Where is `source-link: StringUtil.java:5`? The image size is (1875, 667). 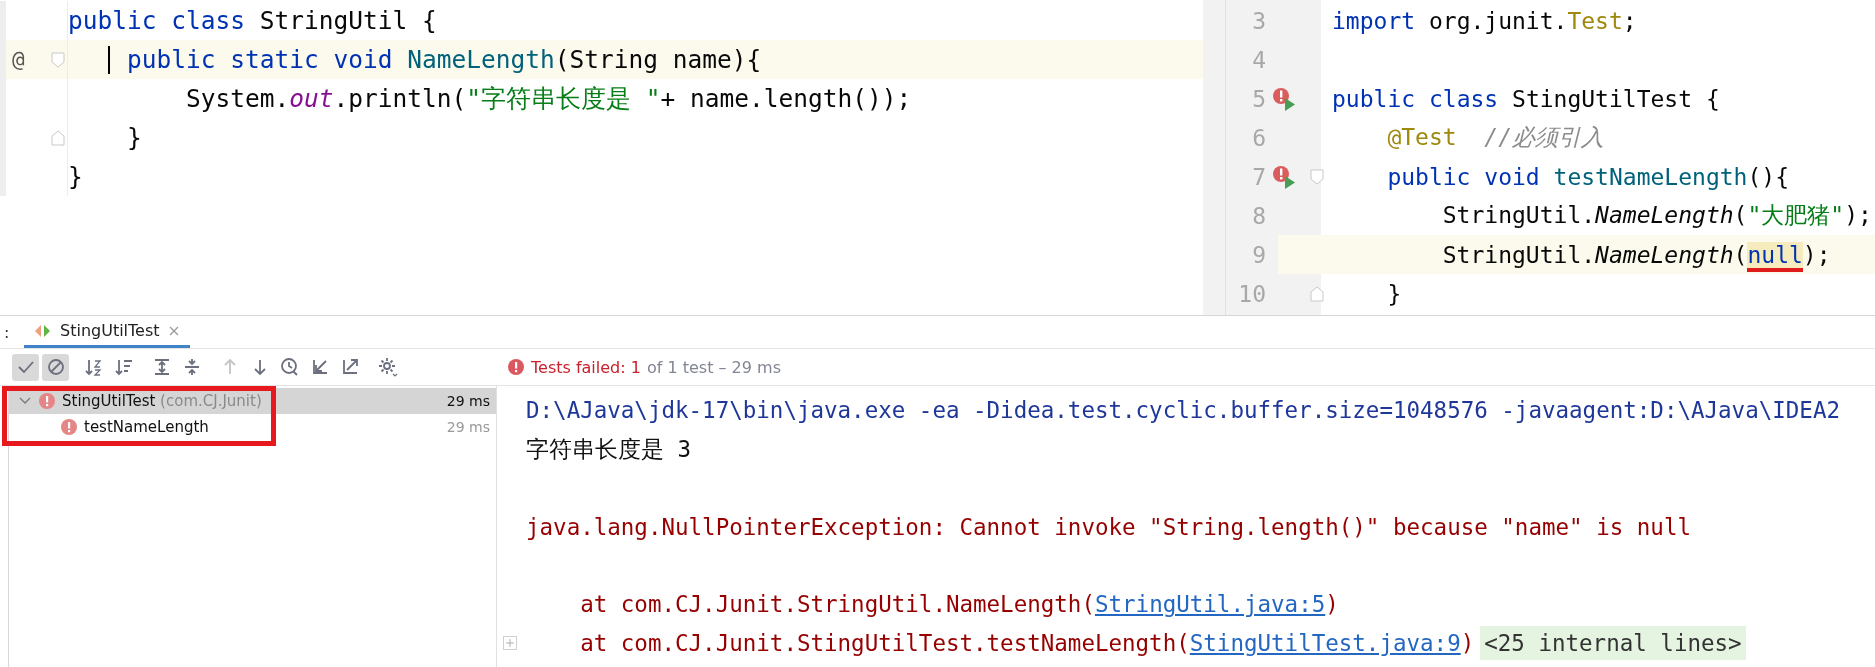 source-link: StringUtil.java:5 is located at coordinates (1210, 604).